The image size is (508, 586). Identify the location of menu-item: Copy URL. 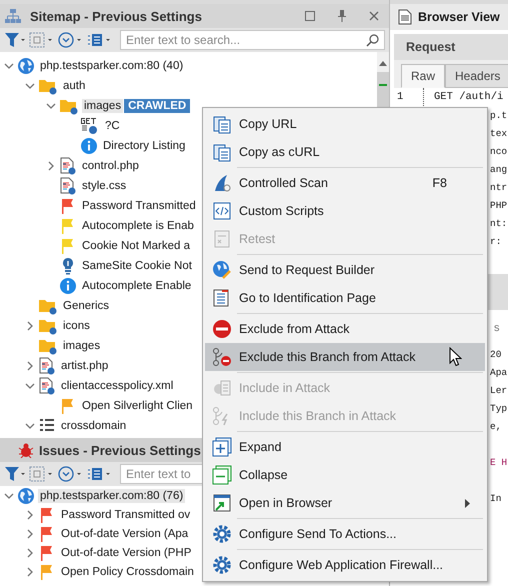
(345, 124).